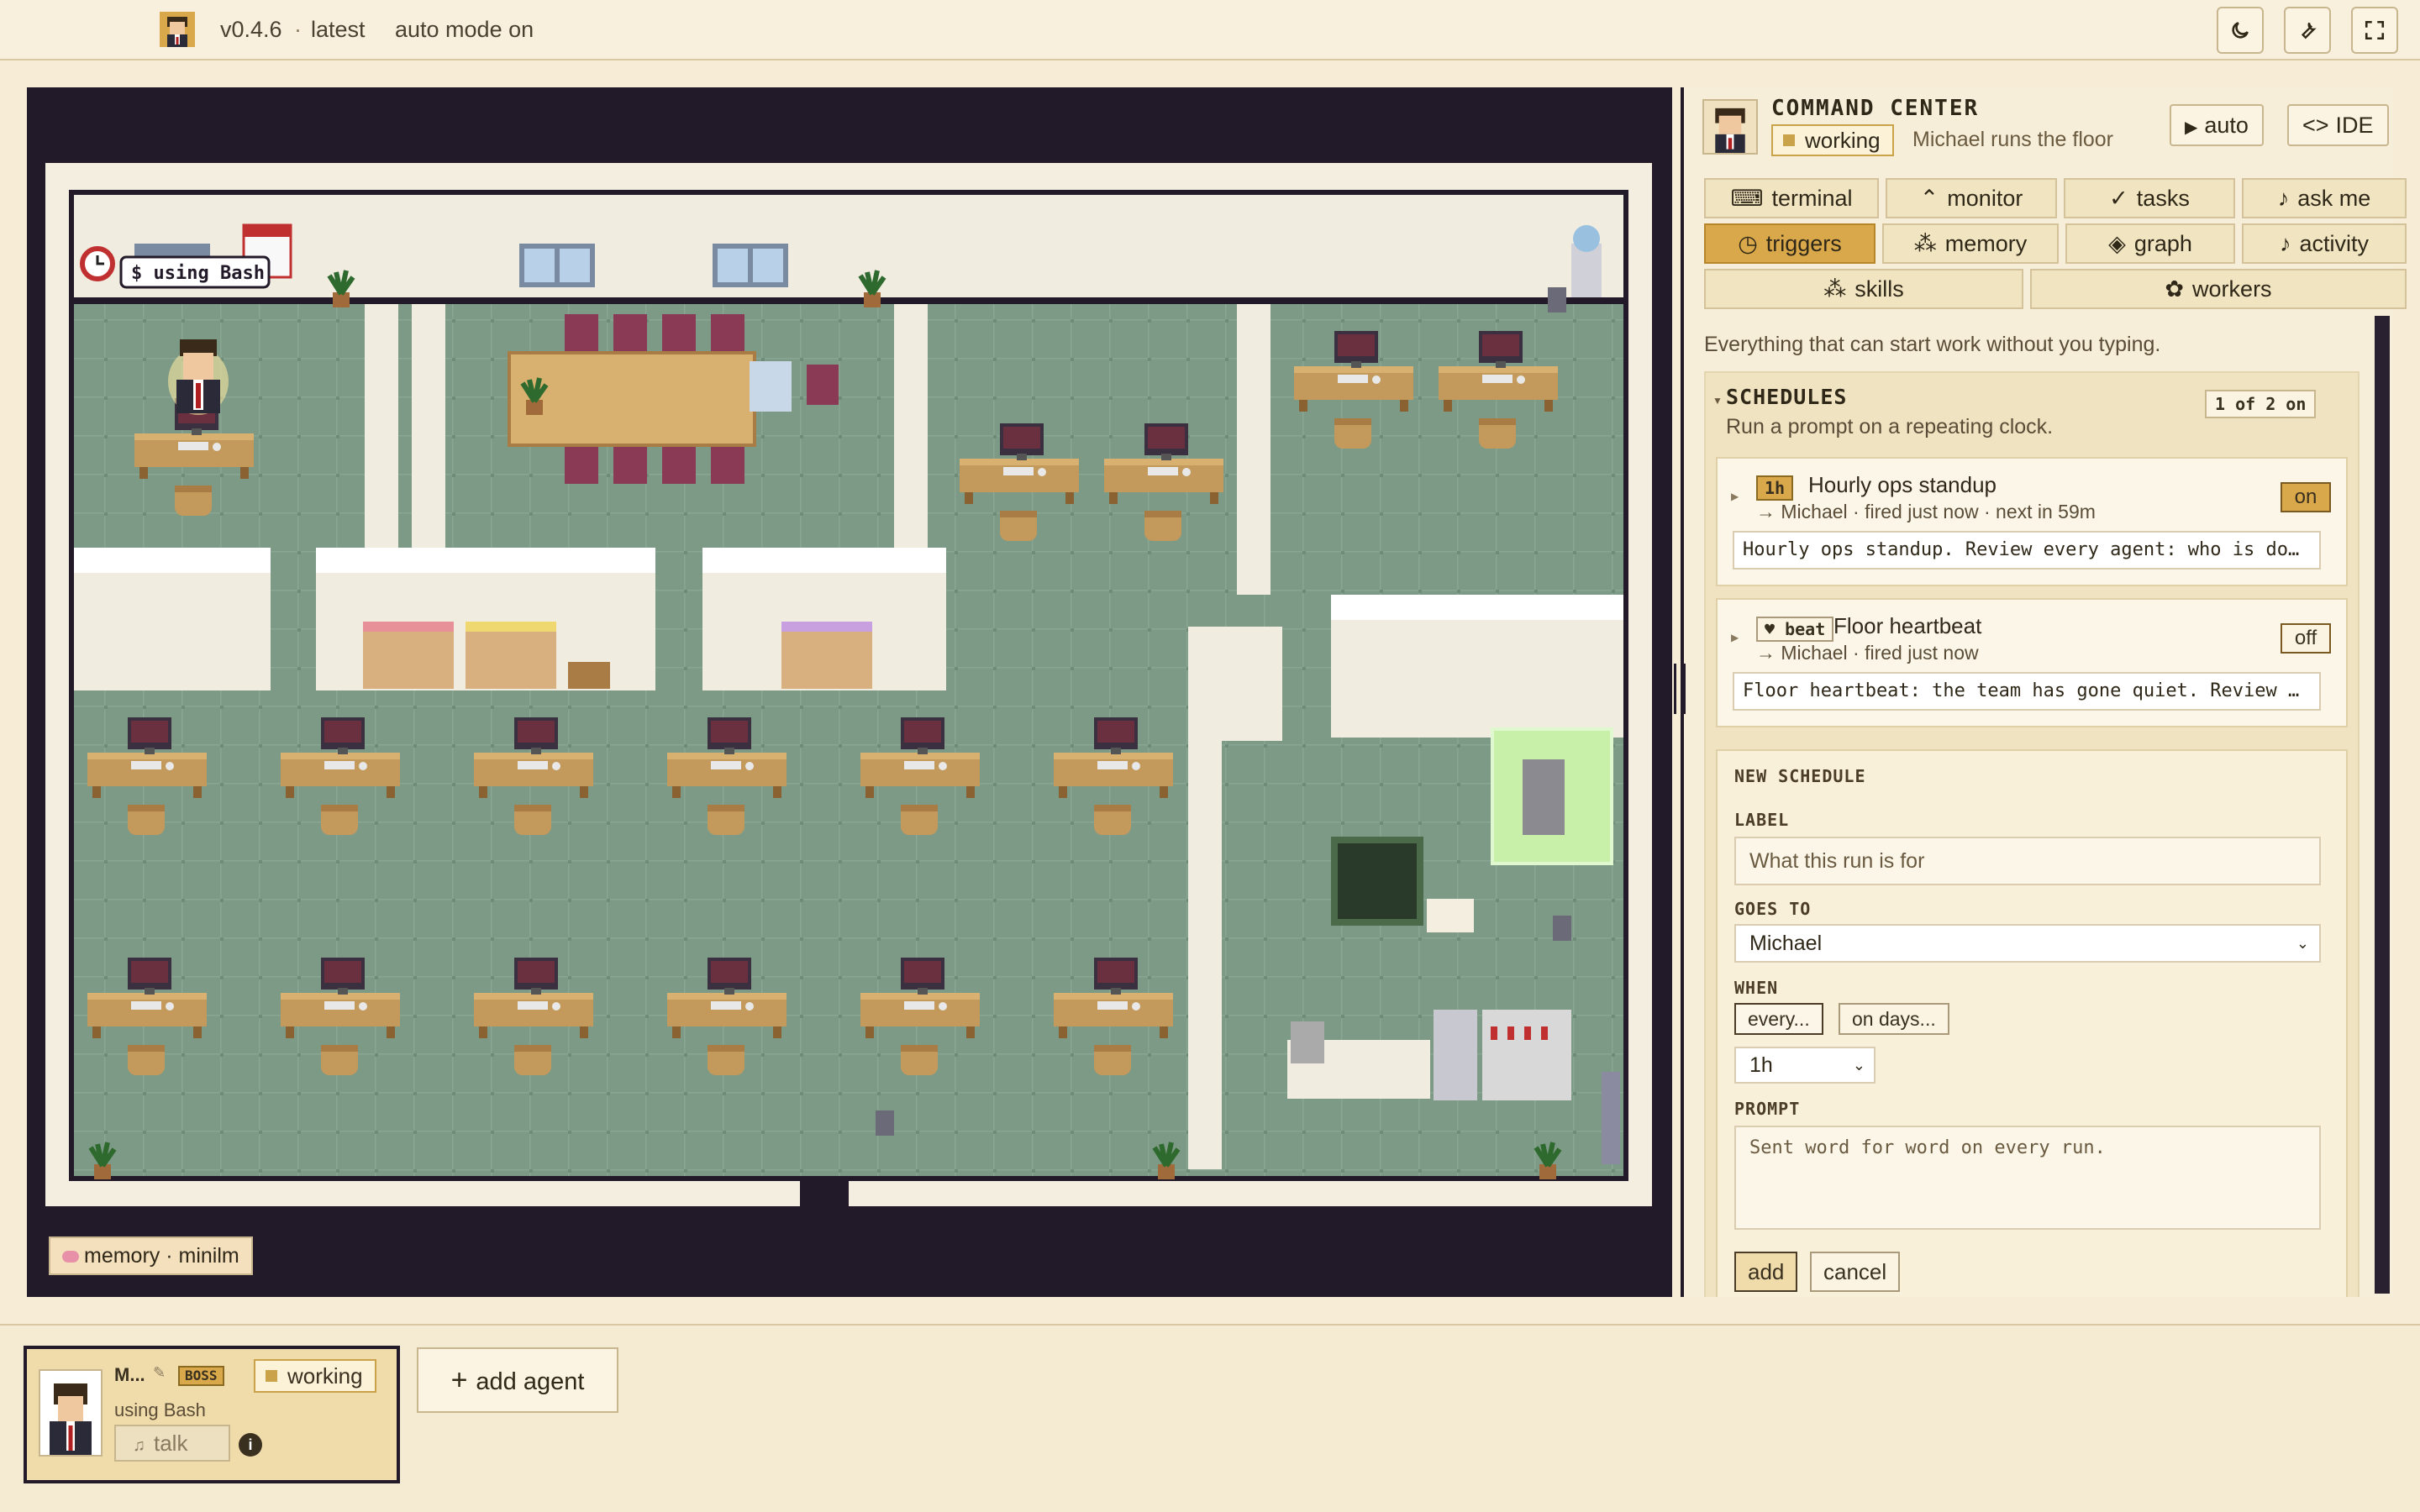 Image resolution: width=2420 pixels, height=1512 pixels. What do you see at coordinates (2028, 1178) in the screenshot?
I see `prompt-textarea: Sent word for word on every run.` at bounding box center [2028, 1178].